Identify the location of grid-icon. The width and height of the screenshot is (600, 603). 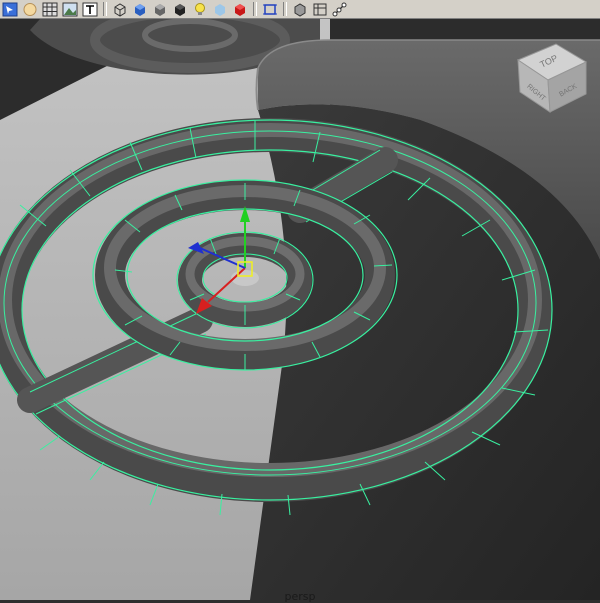
(50, 9).